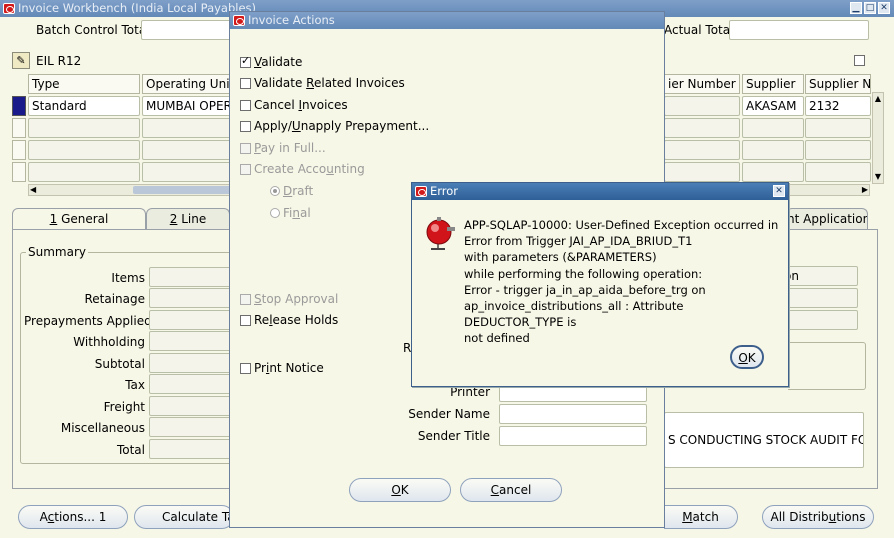 The width and height of the screenshot is (894, 538). Describe the element at coordinates (827, 218) in the screenshot. I see `tab-applications: nt Applications` at that location.